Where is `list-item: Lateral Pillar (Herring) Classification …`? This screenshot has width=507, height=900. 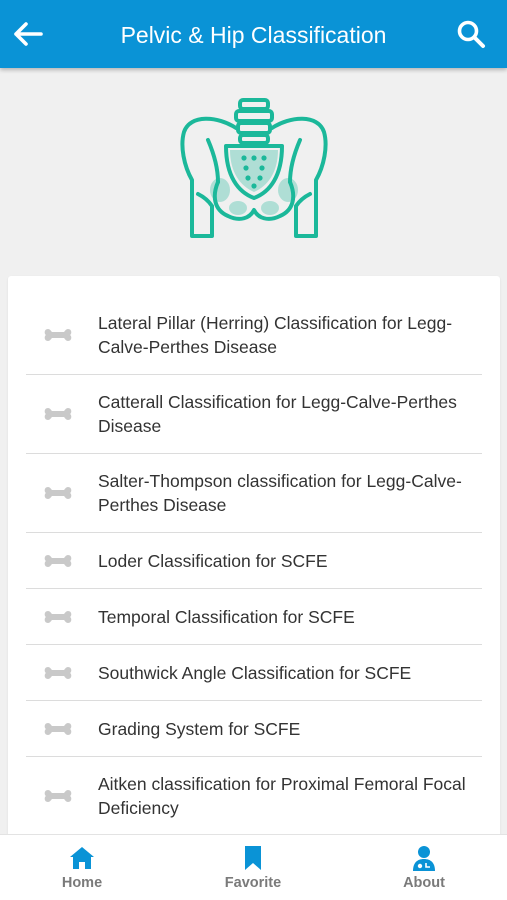
list-item: Lateral Pillar (Herring) Classification … is located at coordinates (254, 335).